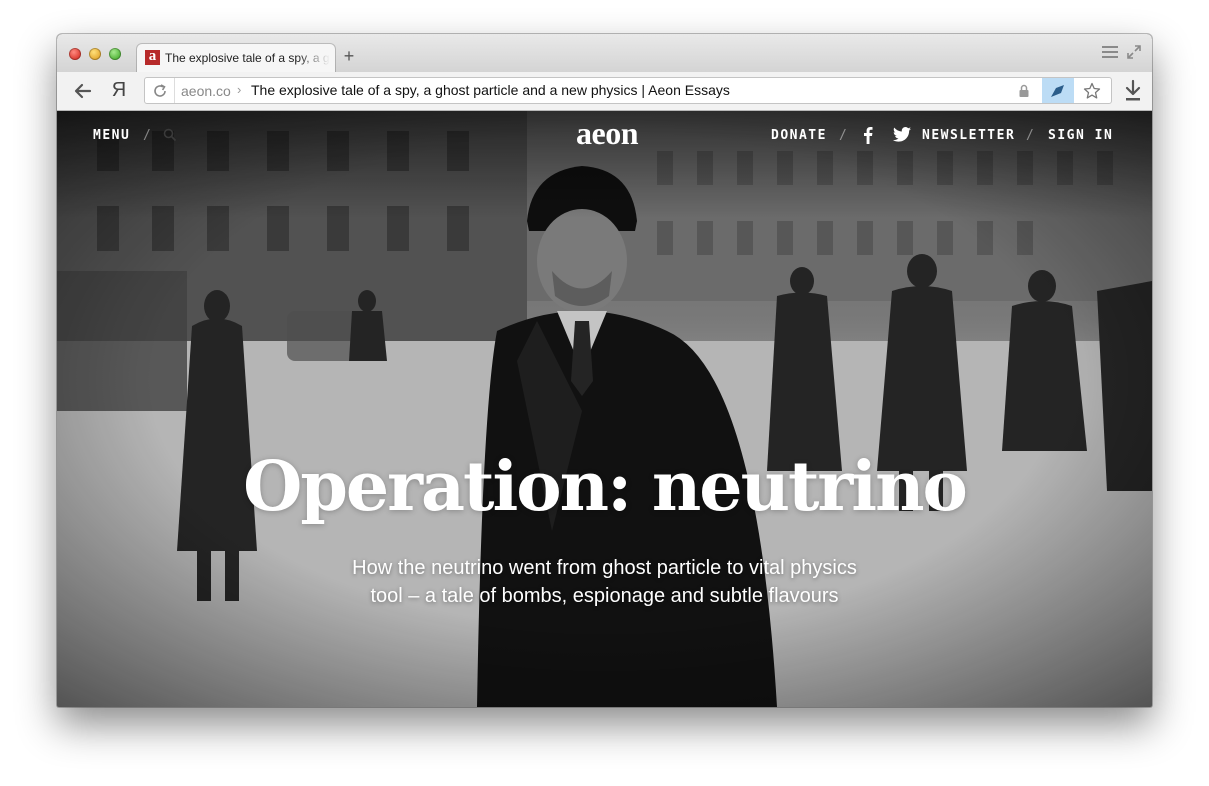 The image size is (1209, 786). What do you see at coordinates (1133, 91) in the screenshot?
I see `download-icon` at bounding box center [1133, 91].